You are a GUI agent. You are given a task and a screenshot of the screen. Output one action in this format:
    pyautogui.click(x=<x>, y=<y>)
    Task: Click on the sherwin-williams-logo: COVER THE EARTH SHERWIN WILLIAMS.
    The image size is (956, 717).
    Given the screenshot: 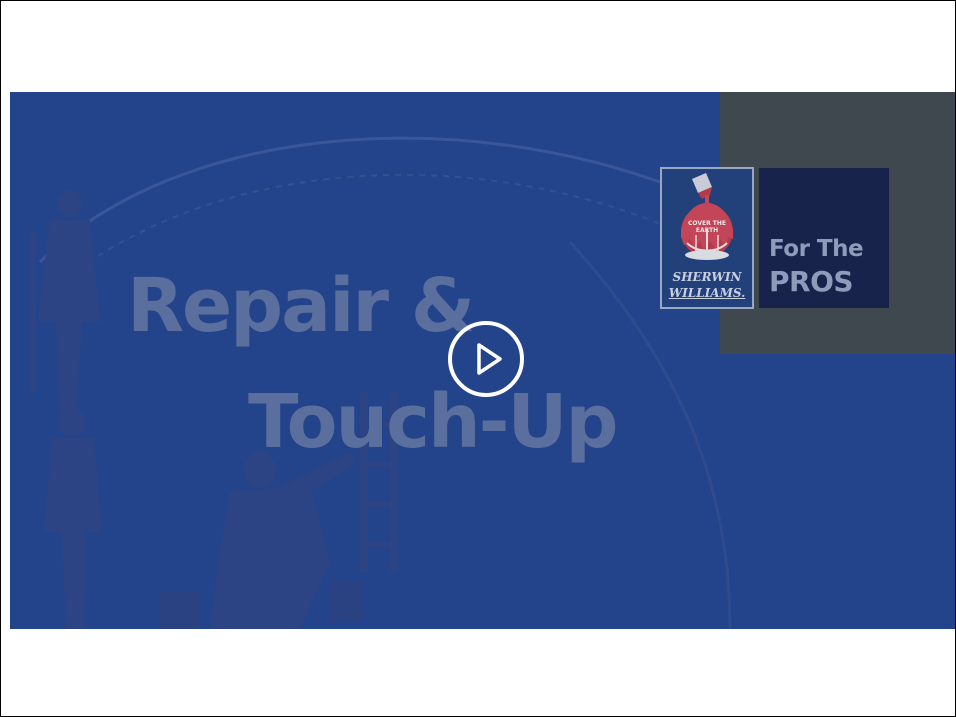 What is the action you would take?
    pyautogui.click(x=707, y=238)
    